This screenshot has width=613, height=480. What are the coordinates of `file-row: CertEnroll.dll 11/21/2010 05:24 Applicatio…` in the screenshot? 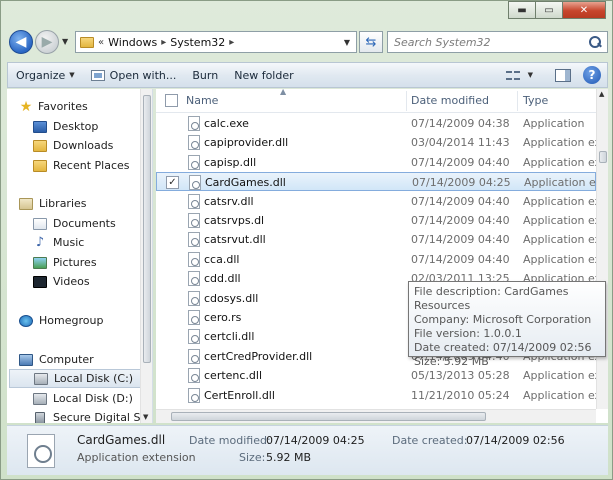 It's located at (378, 395).